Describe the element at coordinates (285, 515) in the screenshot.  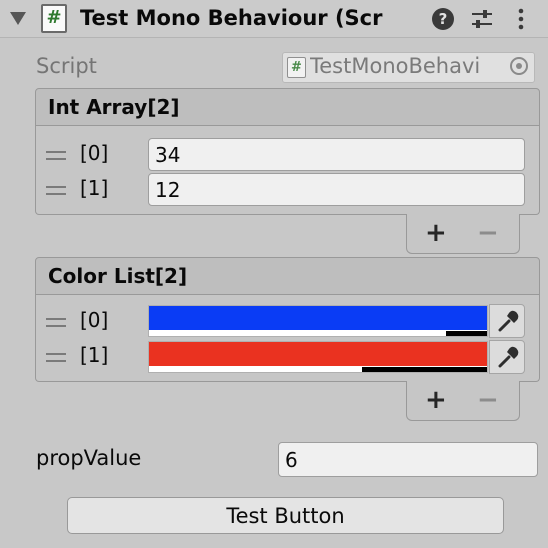
I see `test-button: Test Button` at that location.